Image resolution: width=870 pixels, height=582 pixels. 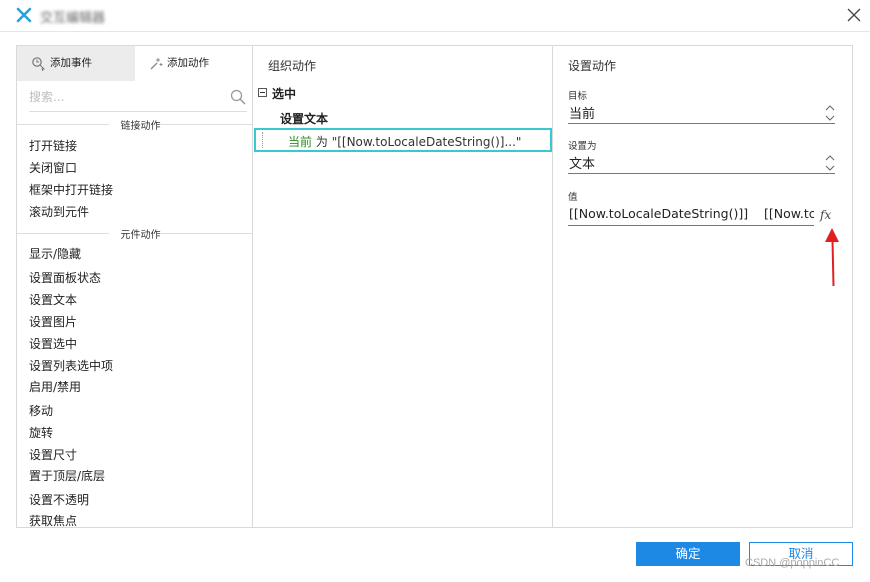 What do you see at coordinates (426, 142) in the screenshot?
I see `action-value: "[[Now.toLocaleDateString()]..."` at bounding box center [426, 142].